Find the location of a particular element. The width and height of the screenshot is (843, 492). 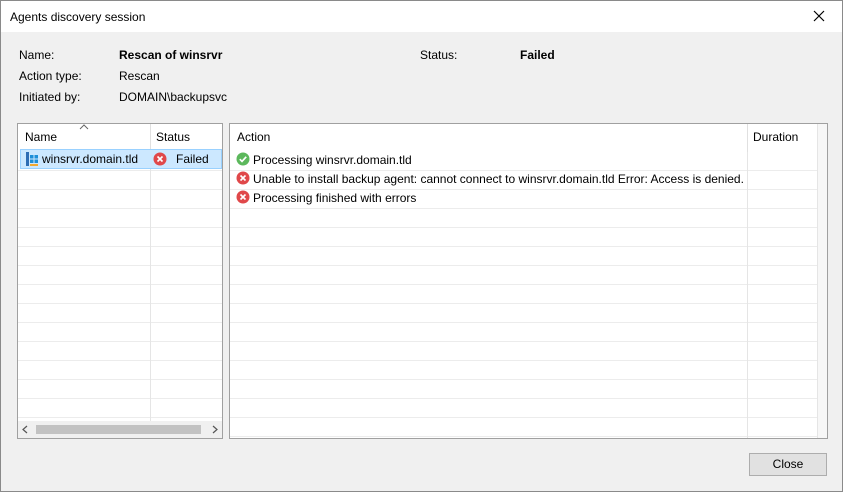

title-bar: Agents discovery session is located at coordinates (421, 16).